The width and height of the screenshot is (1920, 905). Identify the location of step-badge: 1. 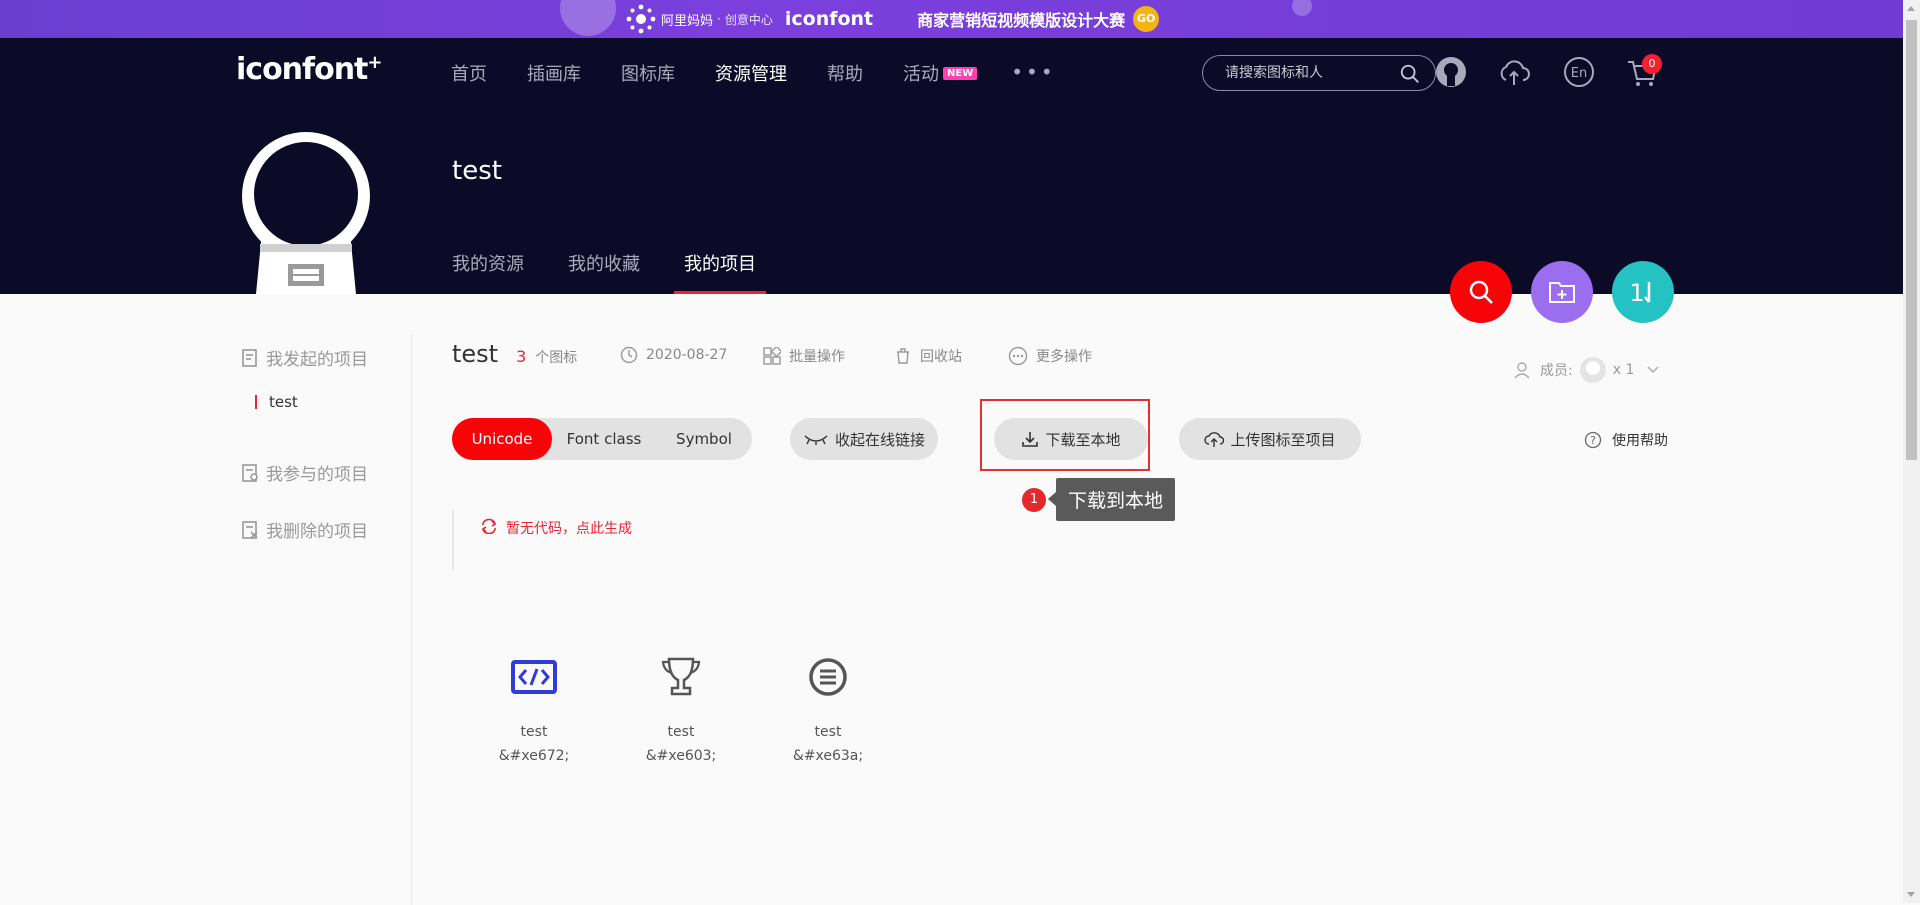
(1034, 499).